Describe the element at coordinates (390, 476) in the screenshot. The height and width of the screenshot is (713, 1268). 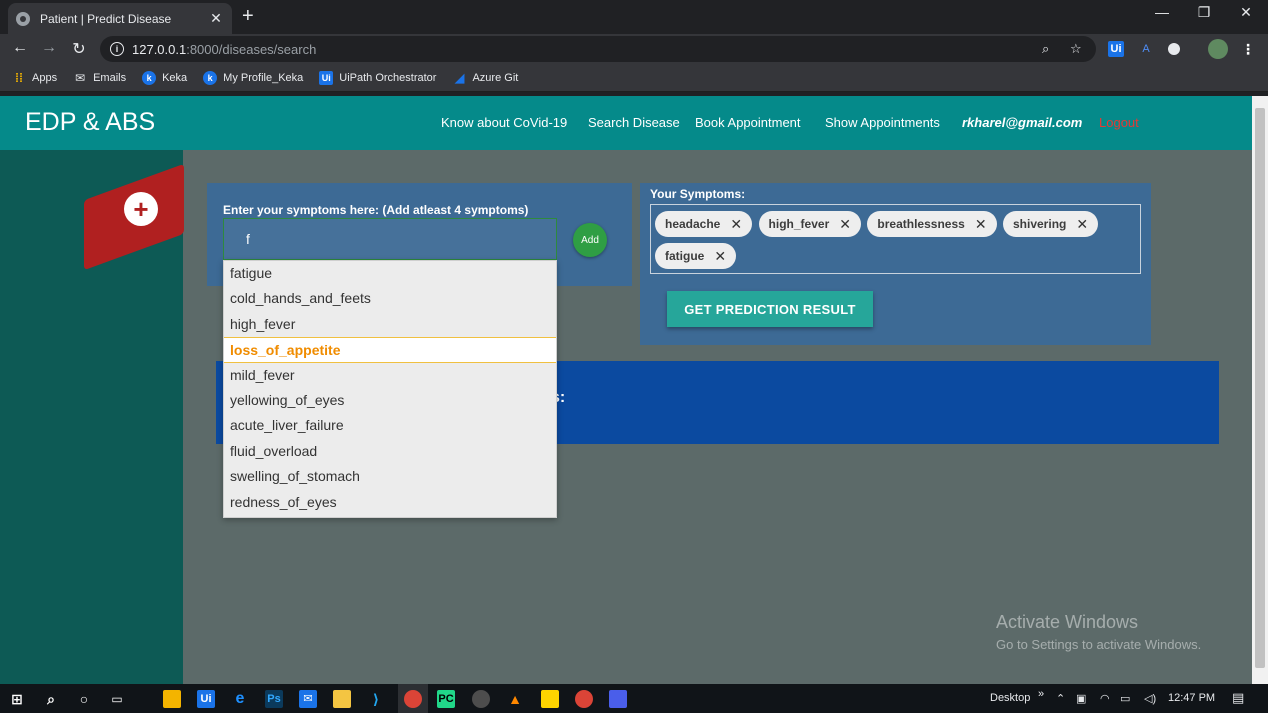
I see `autocomplete-option: swelling_of_stomach` at that location.